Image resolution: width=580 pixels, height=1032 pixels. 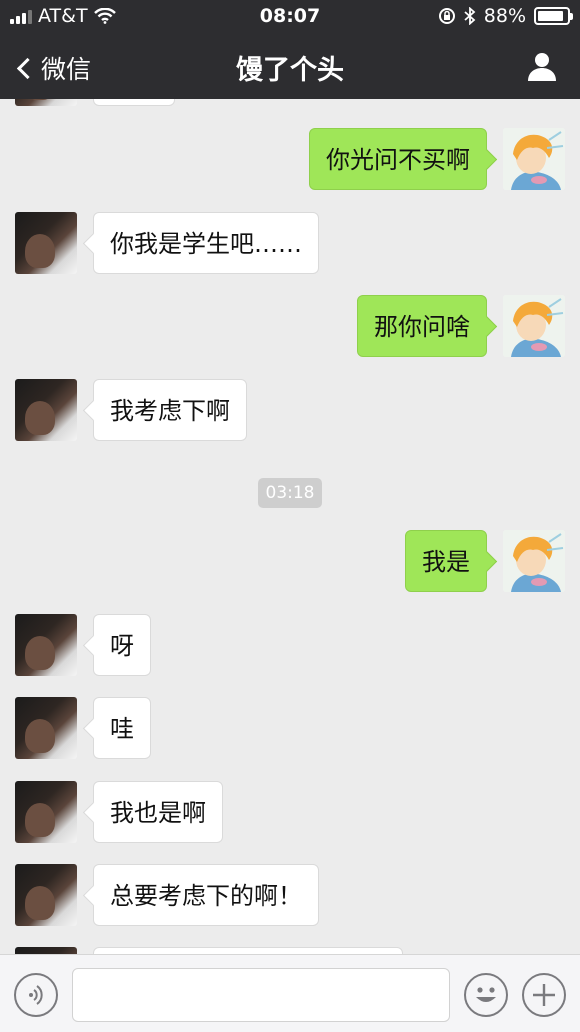 I want to click on plus-icon, so click(x=544, y=995).